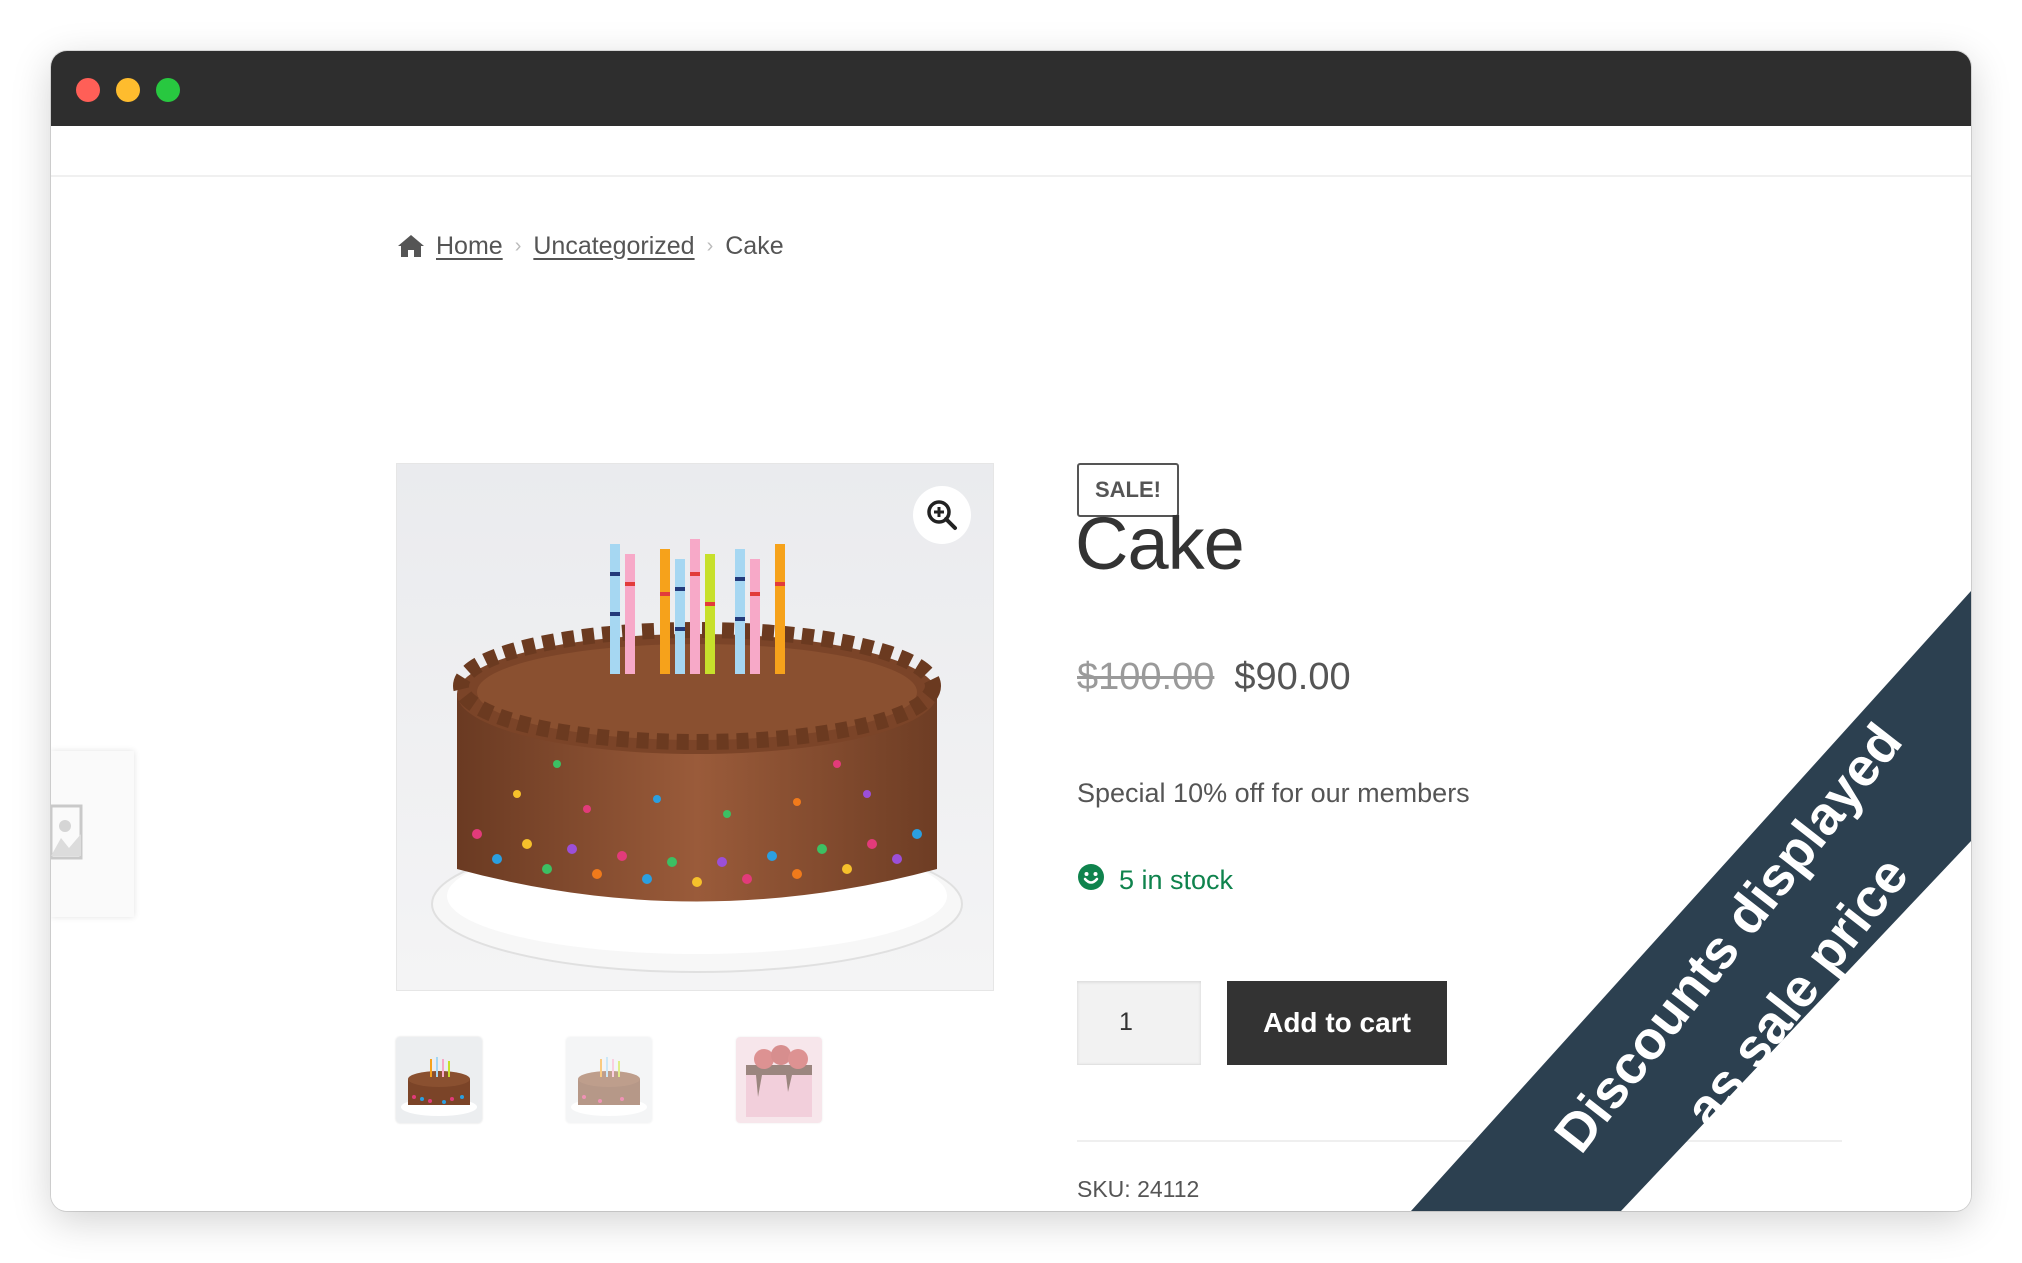 This screenshot has height=1263, width=2022. What do you see at coordinates (695, 727) in the screenshot?
I see `product-main-image` at bounding box center [695, 727].